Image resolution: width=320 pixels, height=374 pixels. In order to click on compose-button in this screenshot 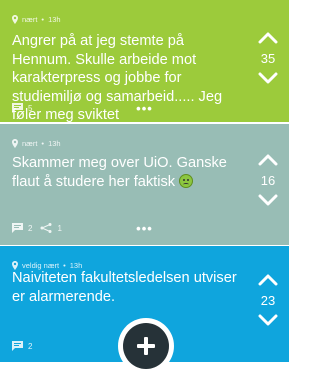, I will do `click(146, 346)`.